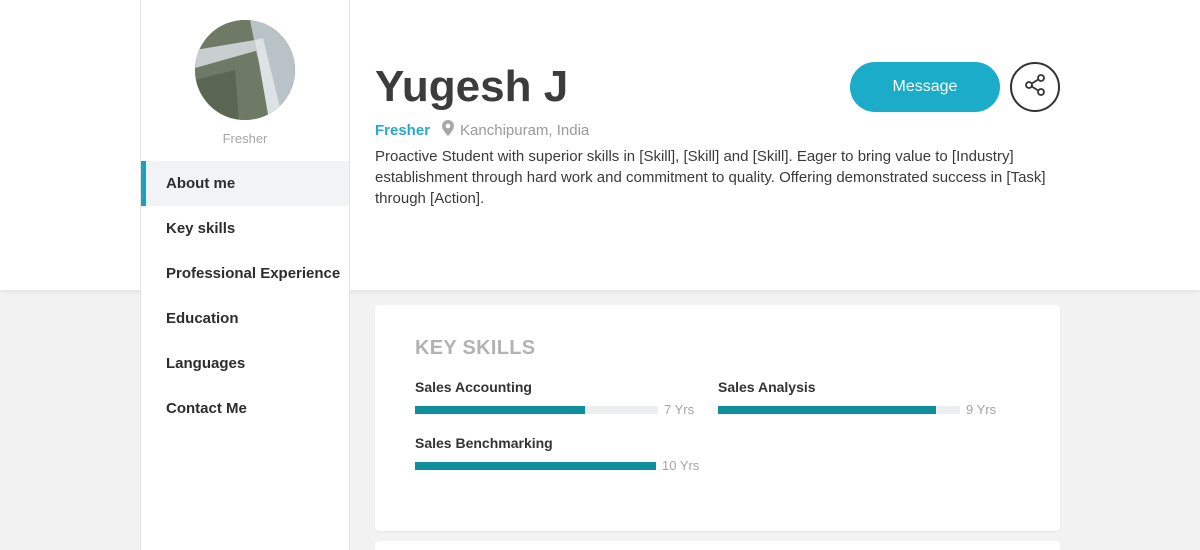 Image resolution: width=1200 pixels, height=550 pixels. Describe the element at coordinates (981, 409) in the screenshot. I see `skill-years: 9 Yrs` at that location.